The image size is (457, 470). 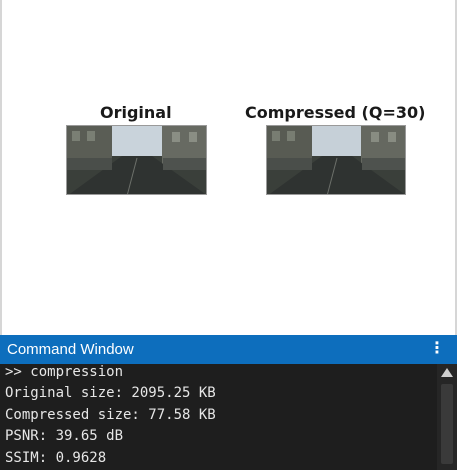 I want to click on console-line: >> compression, so click(x=64, y=372).